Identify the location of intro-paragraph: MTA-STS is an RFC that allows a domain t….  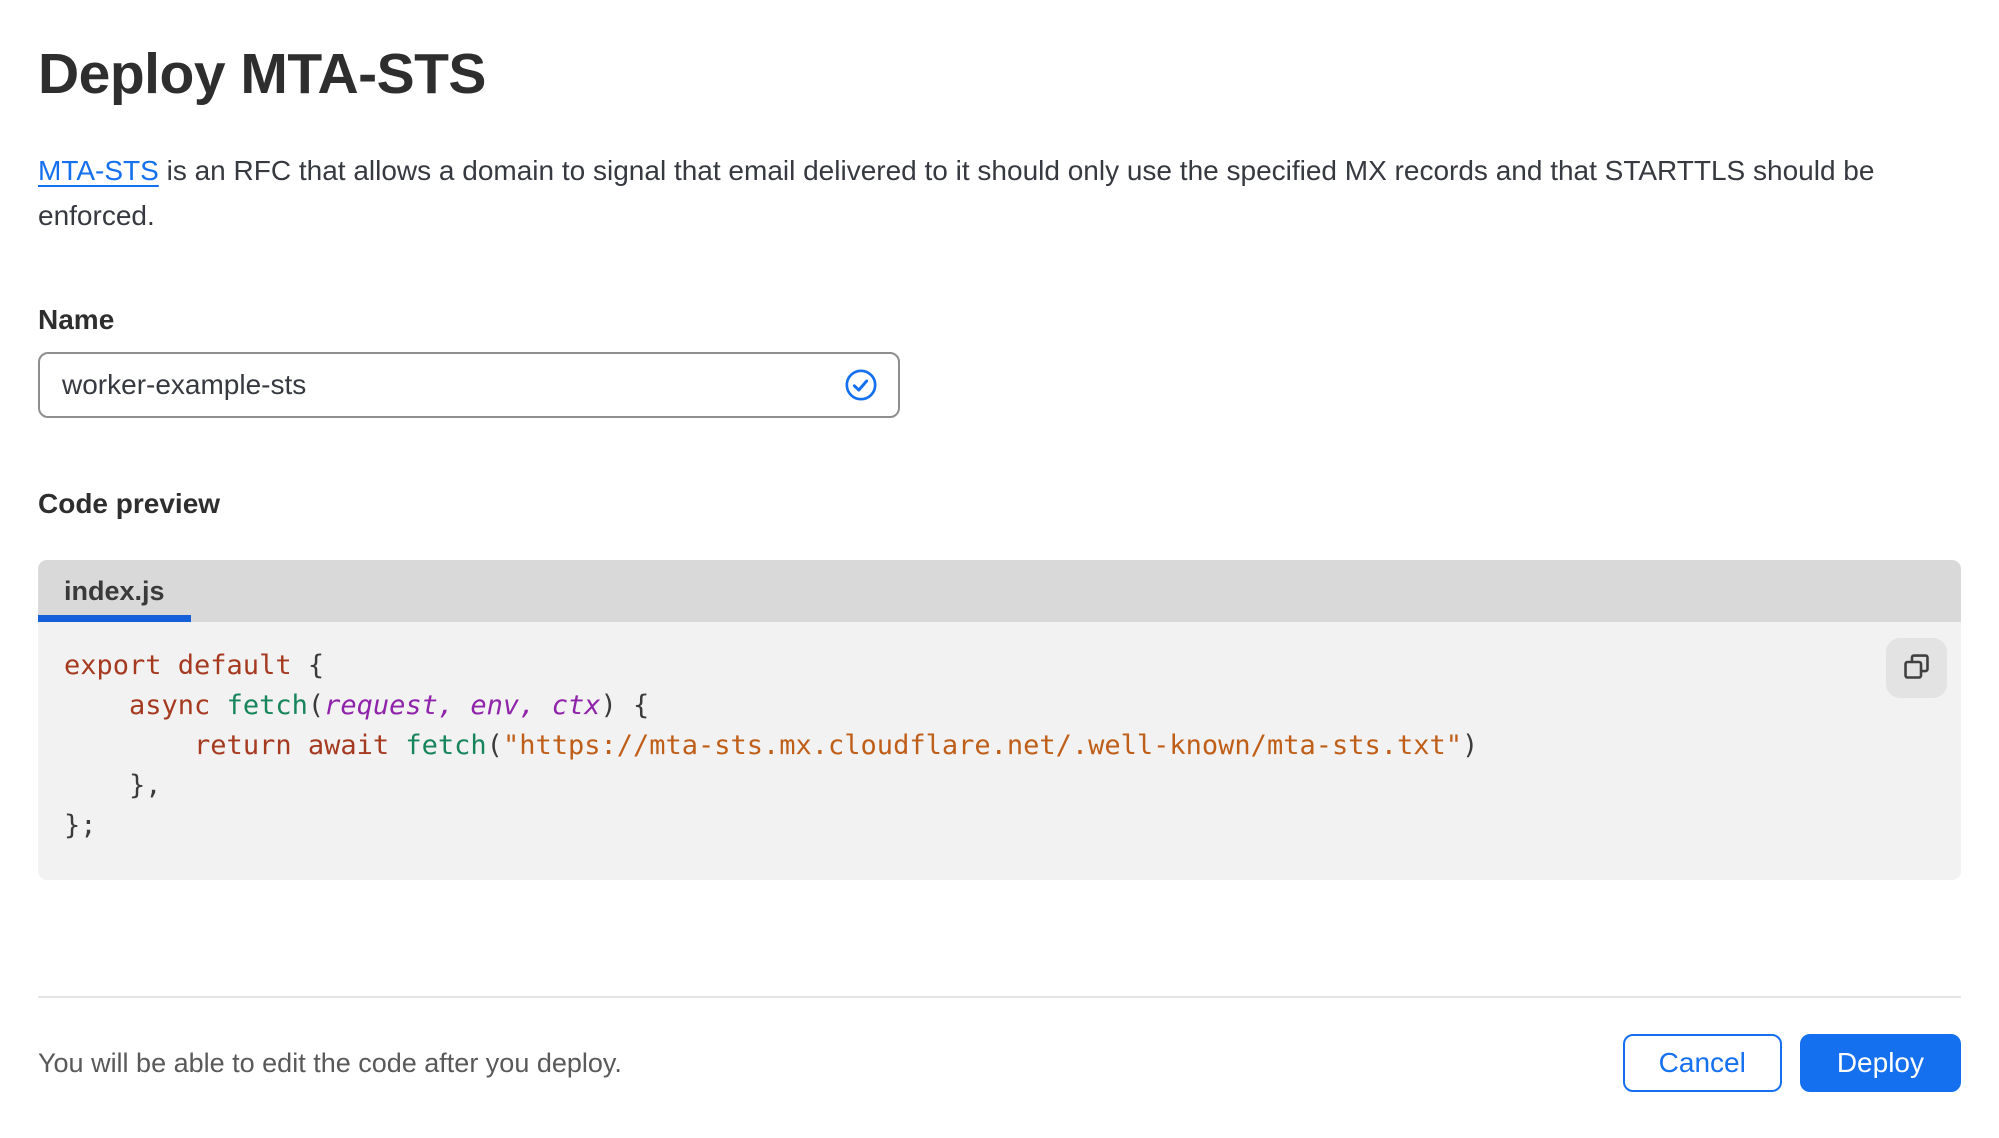
(980, 193).